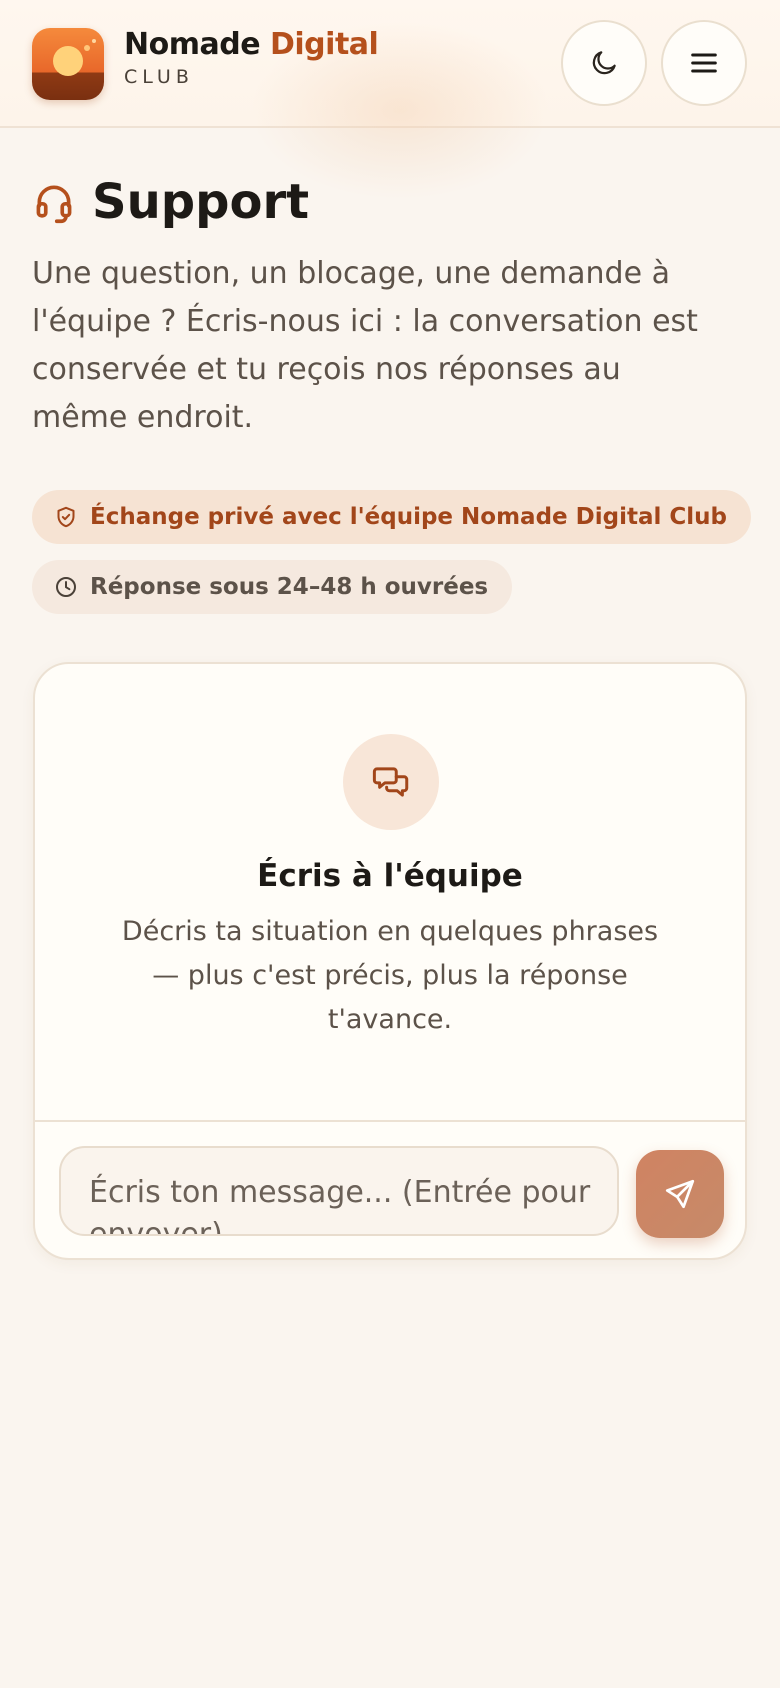 This screenshot has width=780, height=1688. Describe the element at coordinates (289, 587) in the screenshot. I see `response-time-label: Réponse sous 24–48 h ouvrées` at that location.